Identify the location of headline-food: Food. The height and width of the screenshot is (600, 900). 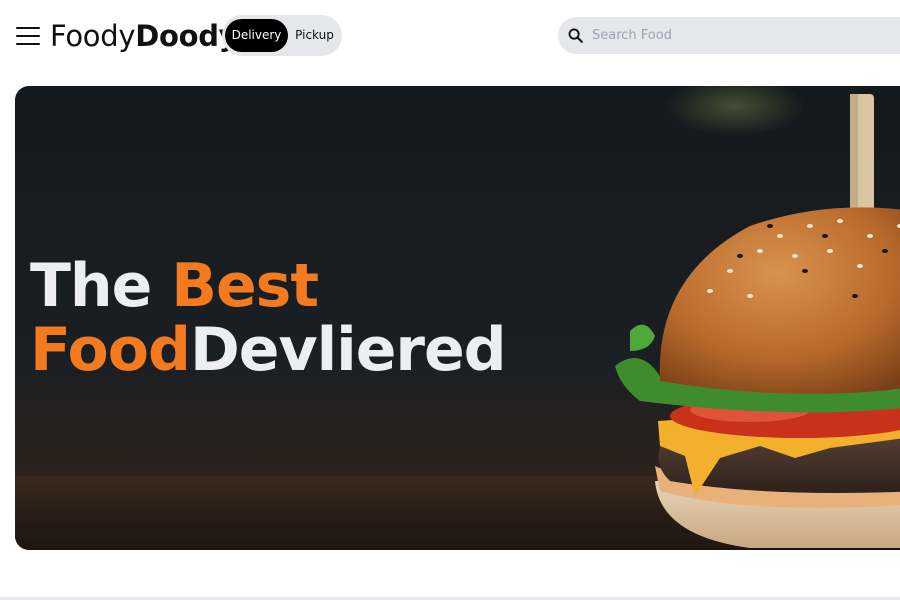
(110, 350).